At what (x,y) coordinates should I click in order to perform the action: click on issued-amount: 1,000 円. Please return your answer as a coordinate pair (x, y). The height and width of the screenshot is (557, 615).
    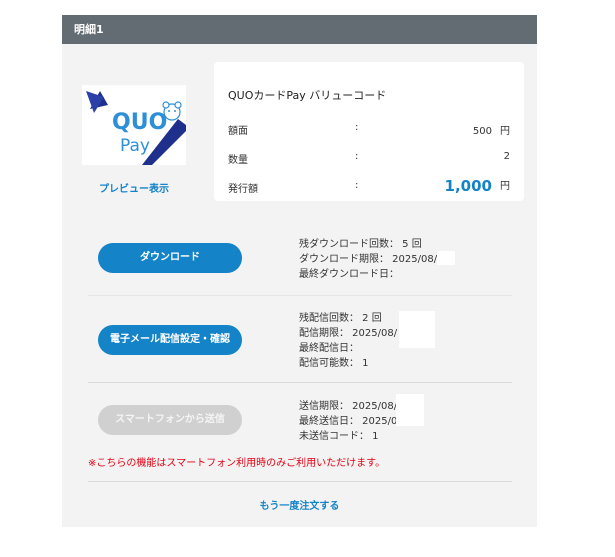
    Looking at the image, I should click on (477, 186).